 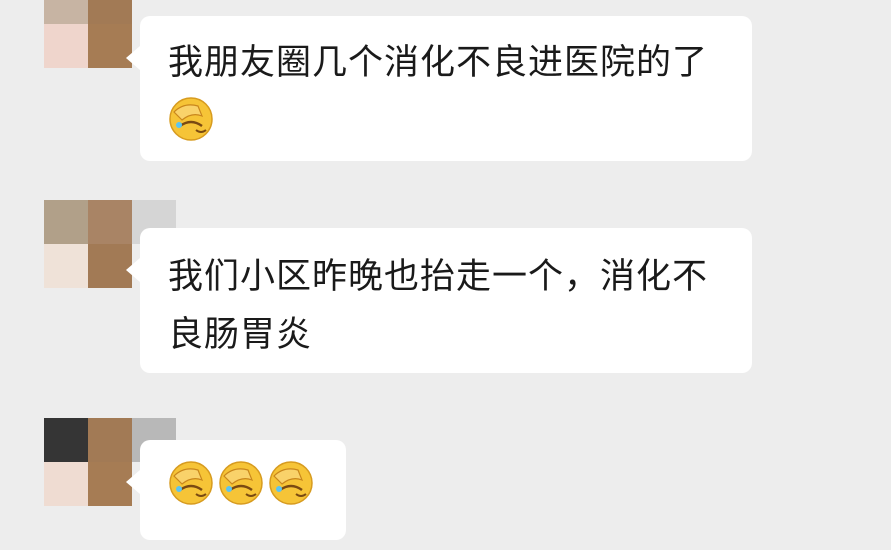 What do you see at coordinates (438, 63) in the screenshot?
I see `message-text: 我朋友圈几个消化不良进医院的了` at bounding box center [438, 63].